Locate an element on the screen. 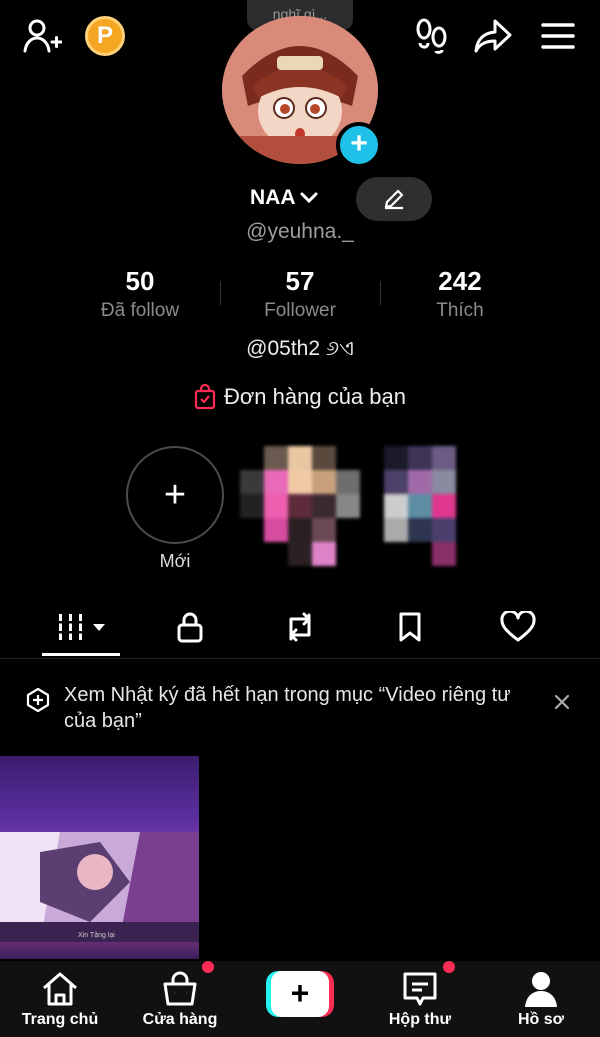 Image resolution: width=600 pixels, height=1037 pixels. add-friend-icon is located at coordinates (42, 36).